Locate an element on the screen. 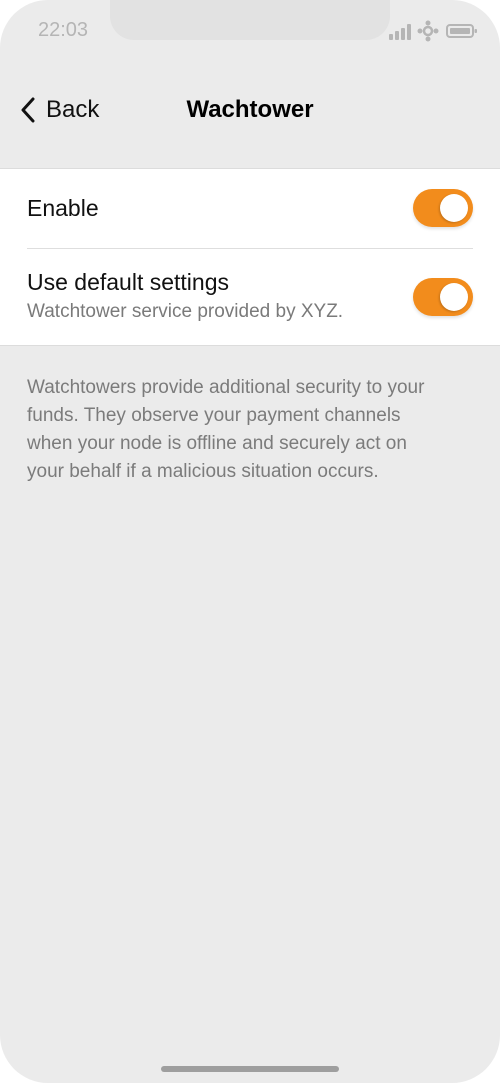 The height and width of the screenshot is (1083, 500). default-settings-toggle is located at coordinates (443, 297).